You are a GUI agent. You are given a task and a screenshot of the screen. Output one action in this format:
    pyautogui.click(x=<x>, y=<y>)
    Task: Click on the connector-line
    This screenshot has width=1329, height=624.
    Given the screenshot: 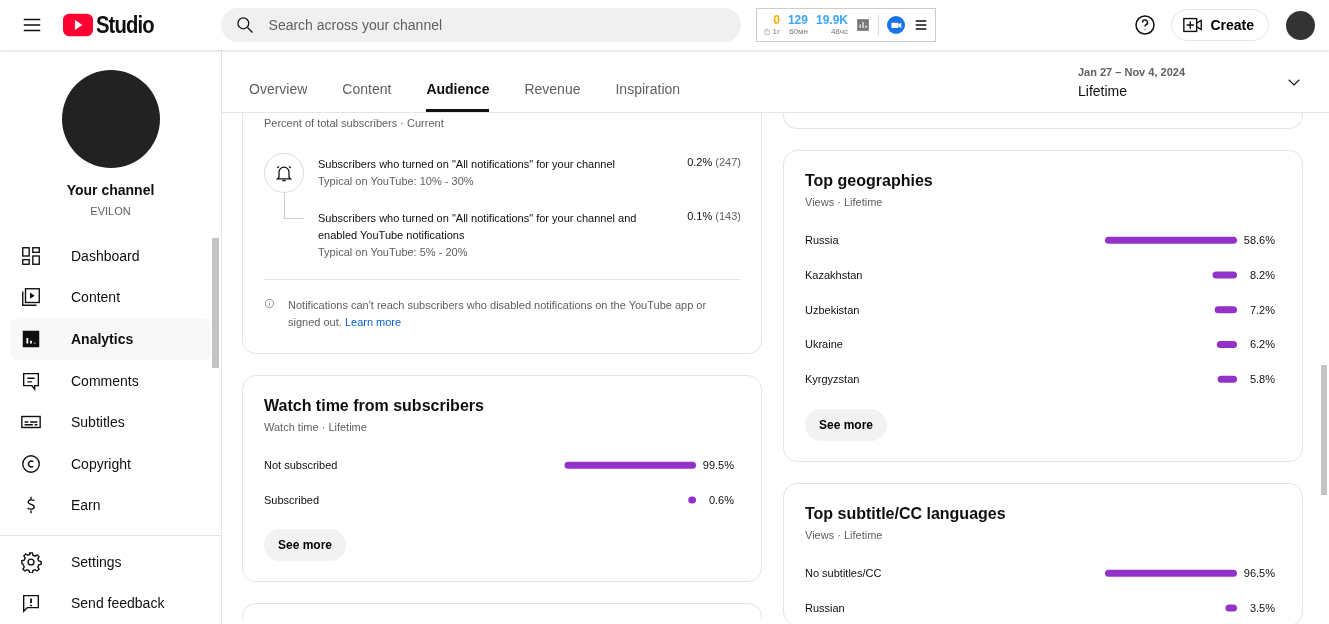 What is the action you would take?
    pyautogui.click(x=294, y=206)
    